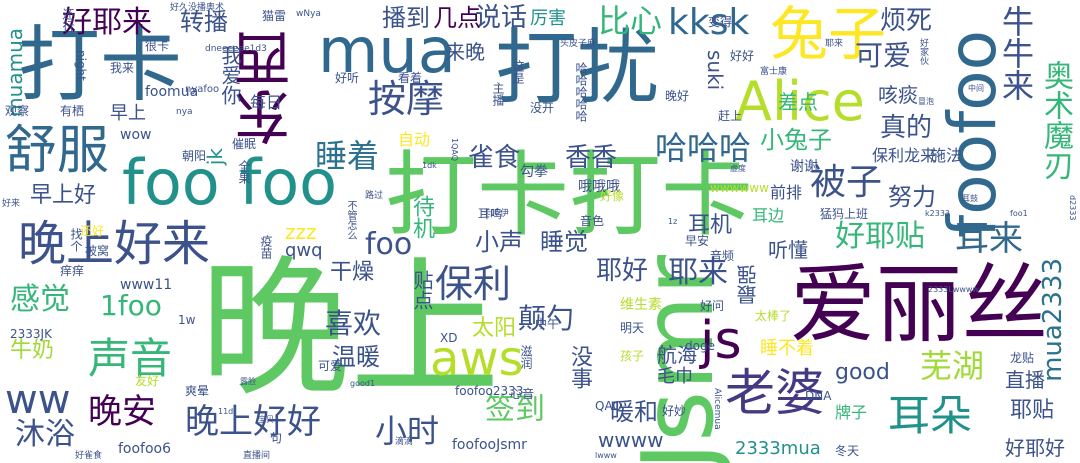 The width and height of the screenshot is (1080, 463). What do you see at coordinates (72, 271) in the screenshot?
I see `word-yang-yang: 痒痒` at bounding box center [72, 271].